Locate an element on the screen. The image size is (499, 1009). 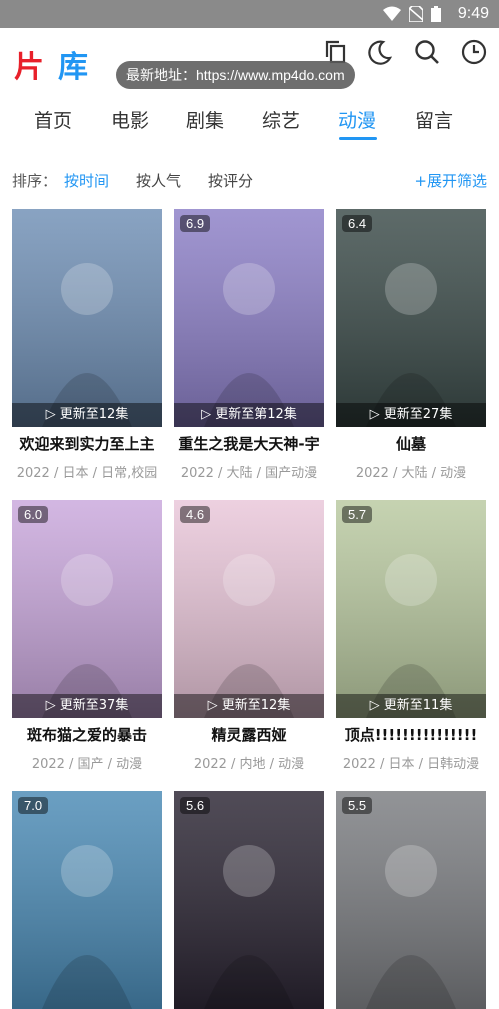
active-tab-indicator is located at coordinates (358, 138).